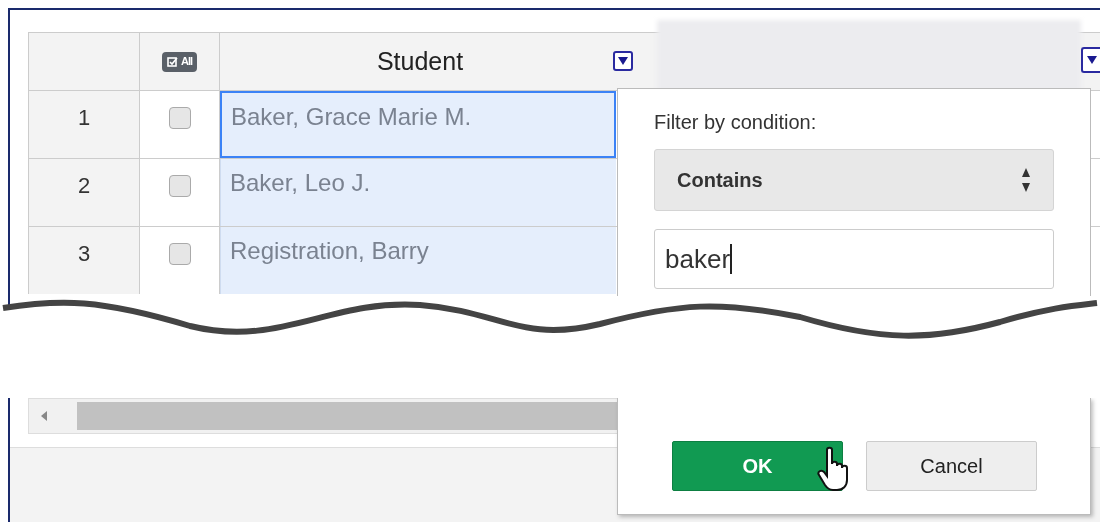 Image resolution: width=1100 pixels, height=522 pixels. What do you see at coordinates (736, 122) in the screenshot?
I see `filter-label: Filter by condition:` at bounding box center [736, 122].